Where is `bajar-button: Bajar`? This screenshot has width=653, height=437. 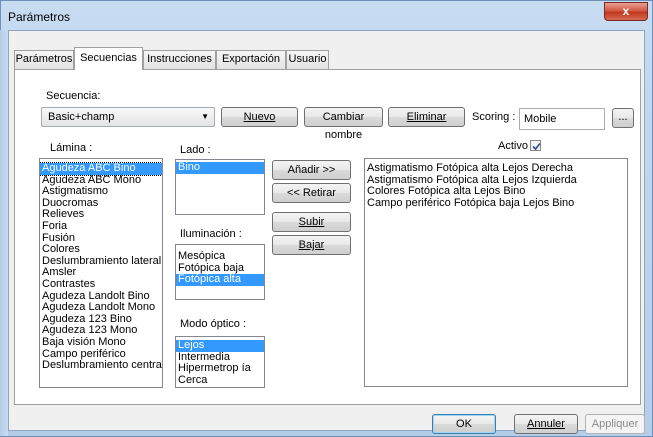
bajar-button: Bajar is located at coordinates (311, 245).